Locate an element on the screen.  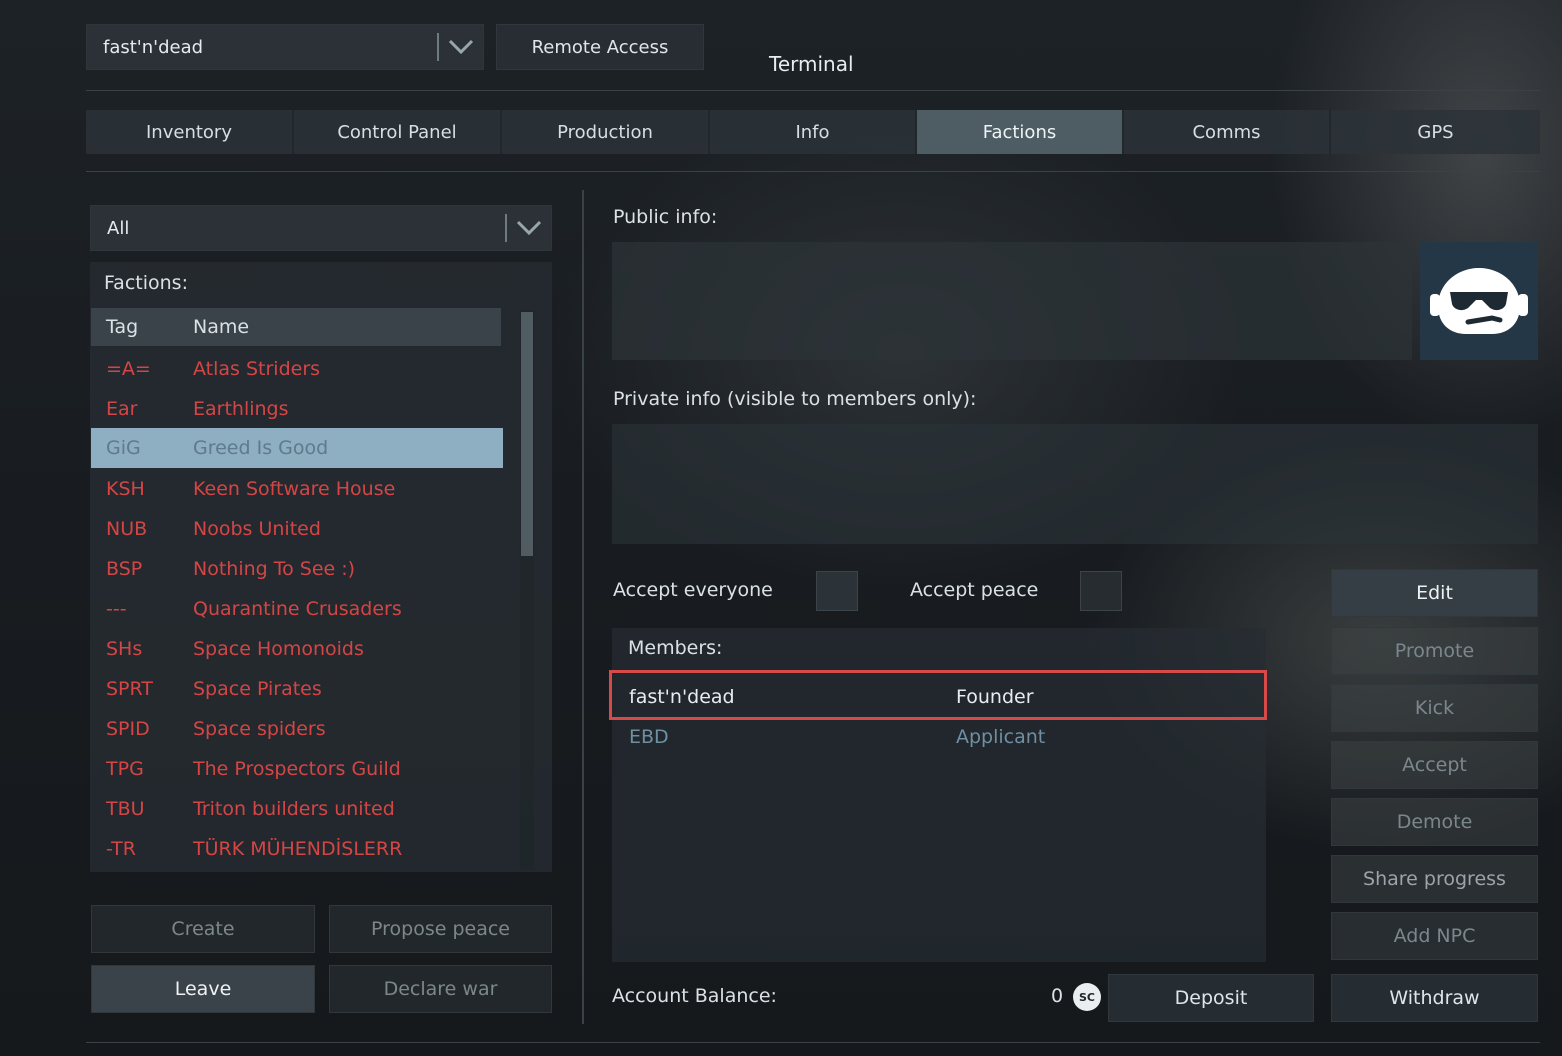
faction-row: TBU Triton builders united is located at coordinates (297, 809).